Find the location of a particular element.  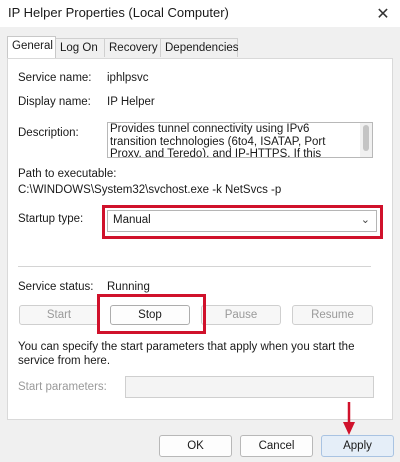

title-bar: IP Helper Properties (Local Computer) ✕ is located at coordinates (200, 13).